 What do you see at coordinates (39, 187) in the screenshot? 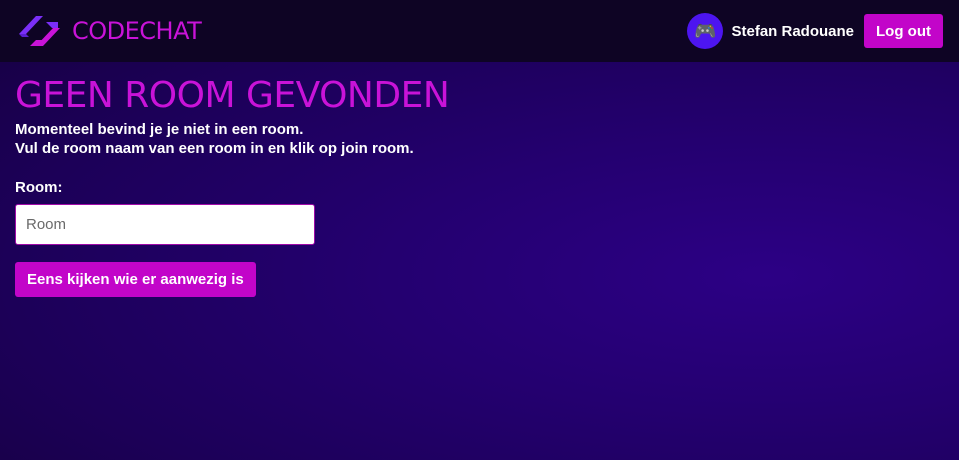
I see `room-label: Room:` at bounding box center [39, 187].